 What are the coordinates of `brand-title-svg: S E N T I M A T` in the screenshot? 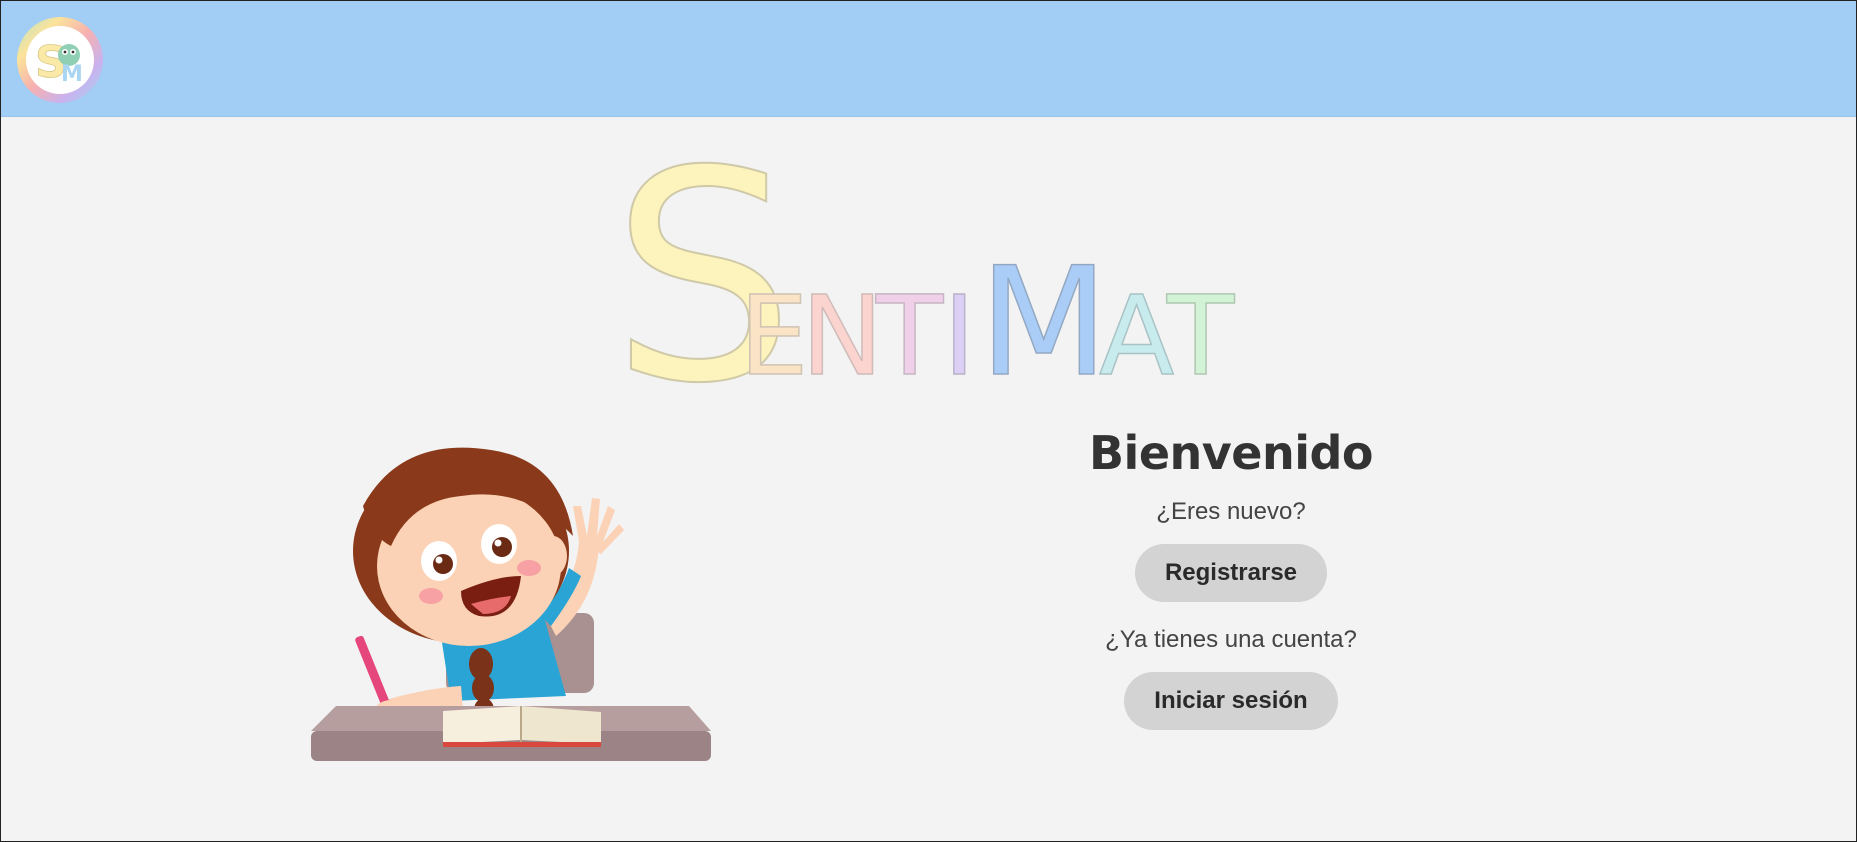 It's located at (923, 278).